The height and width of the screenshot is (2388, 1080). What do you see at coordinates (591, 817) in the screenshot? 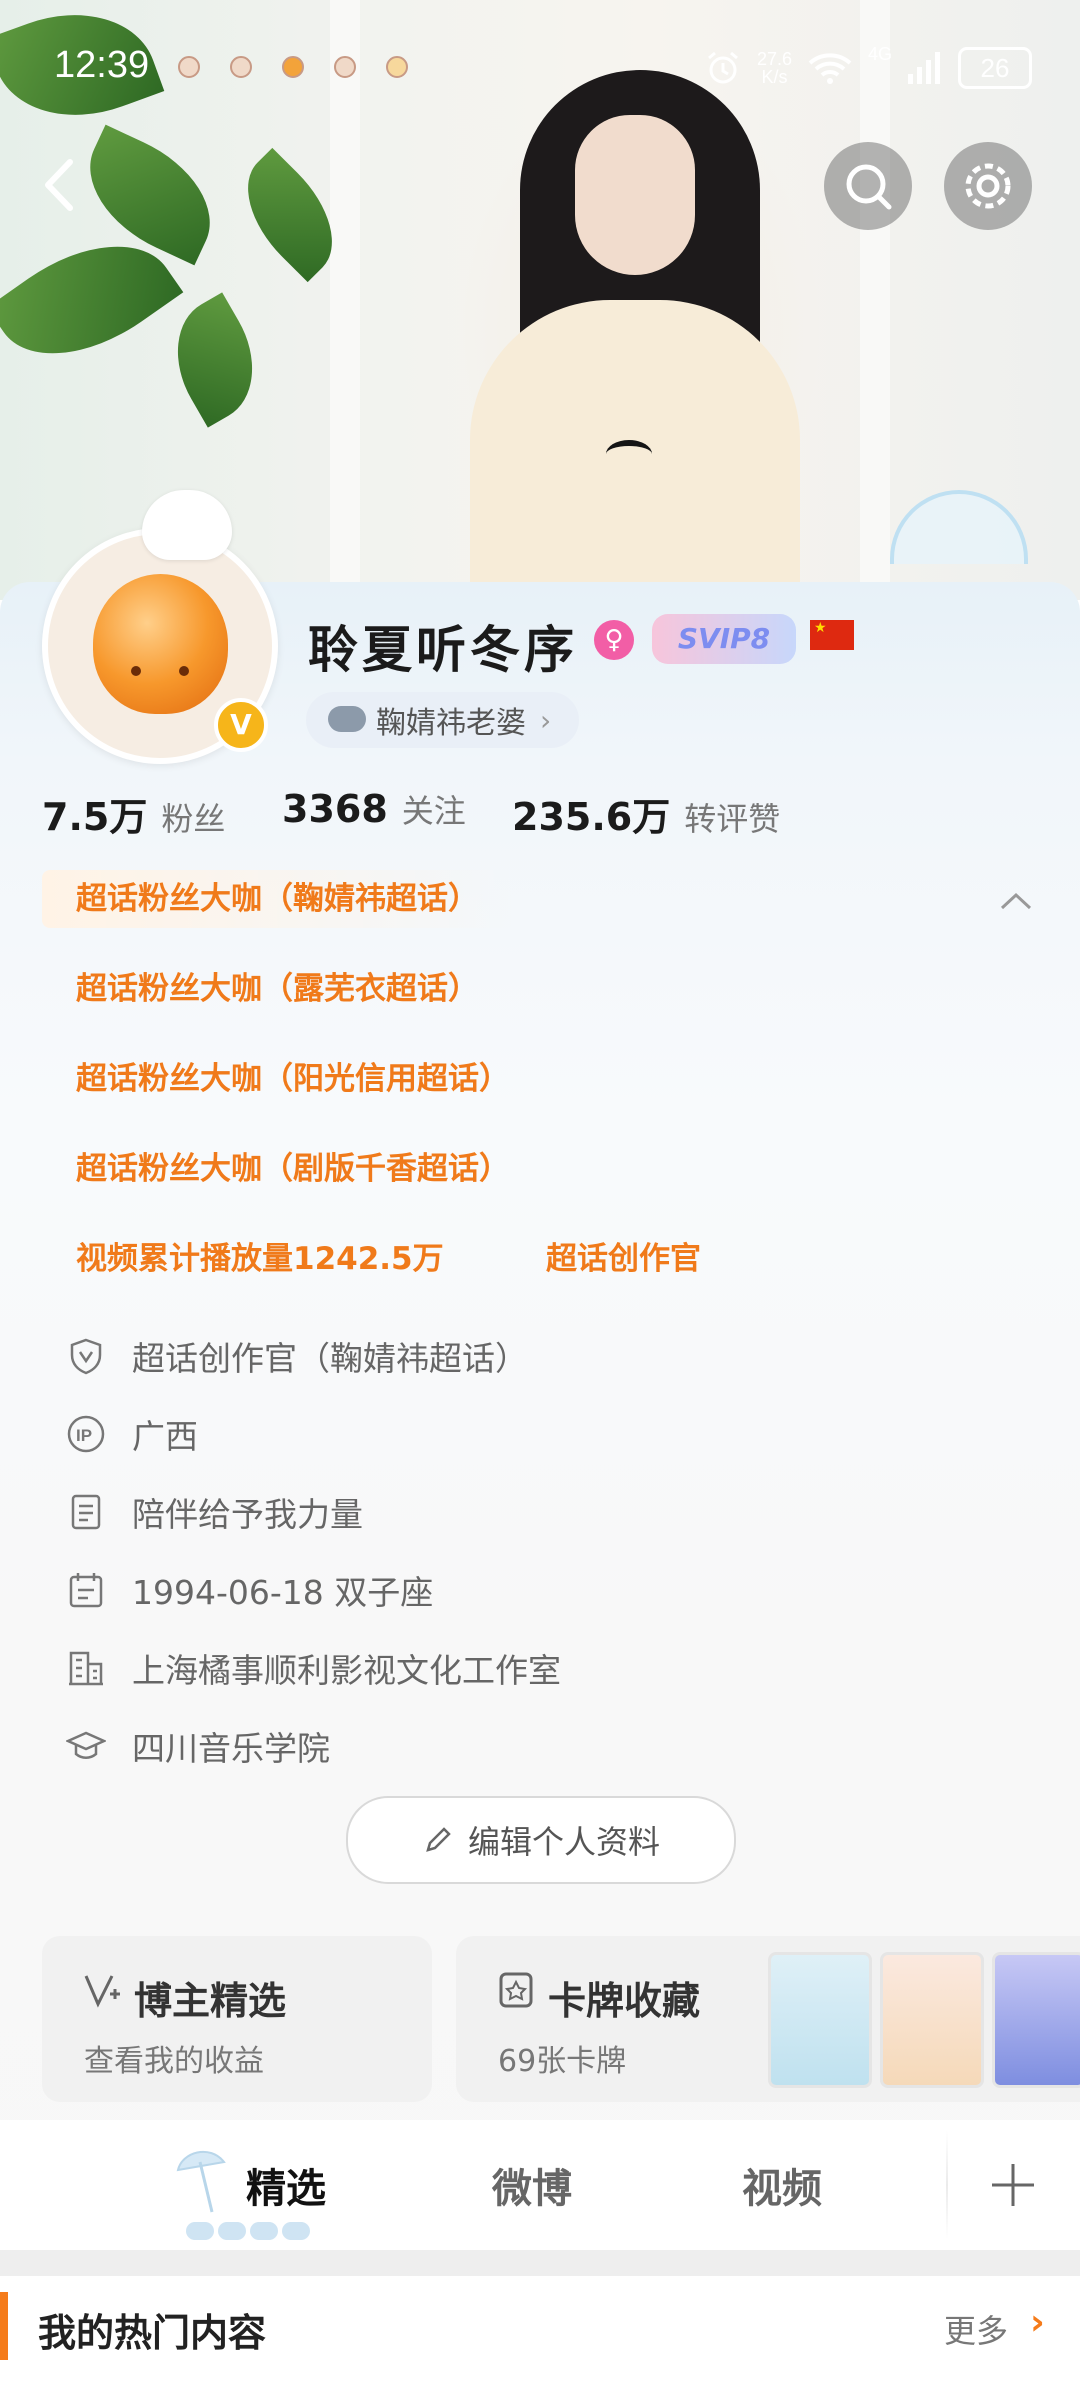
I see `reposts-likes-count: 235.6万` at bounding box center [591, 817].